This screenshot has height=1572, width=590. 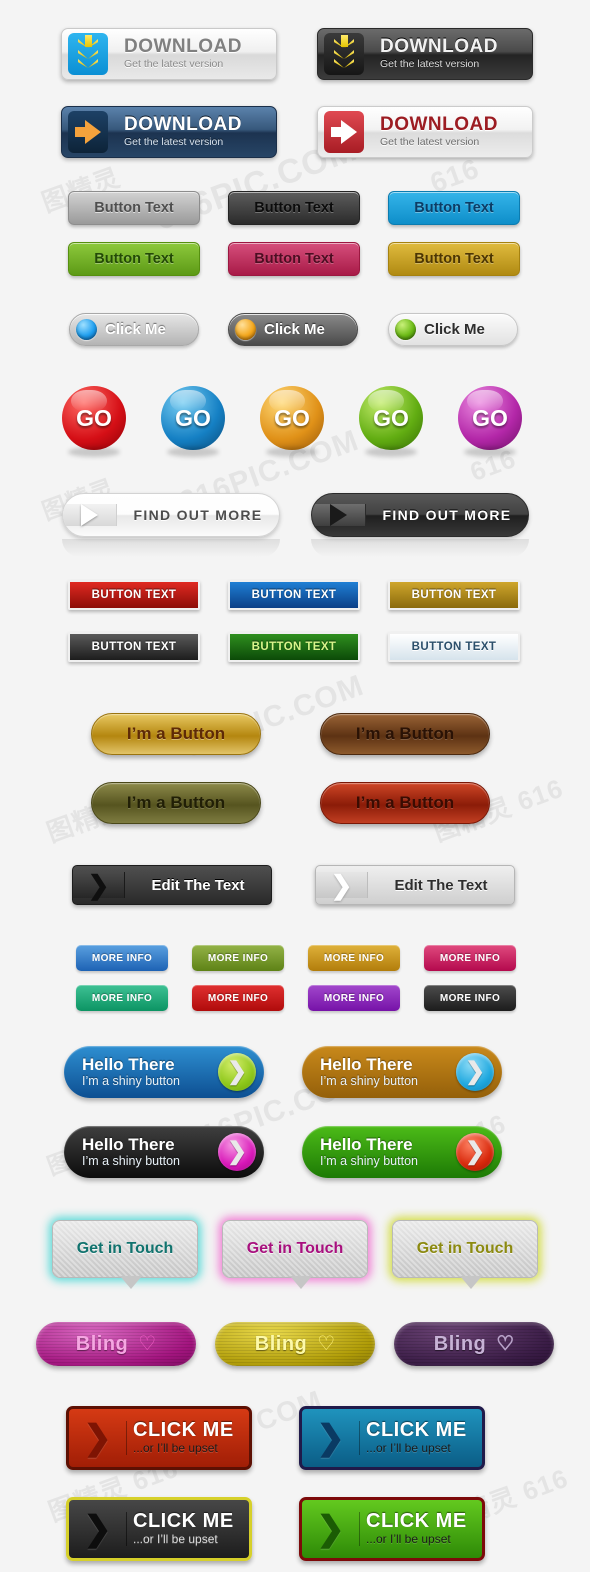 What do you see at coordinates (454, 595) in the screenshot?
I see `button-text-caps-gold: BUTTON TEXT` at bounding box center [454, 595].